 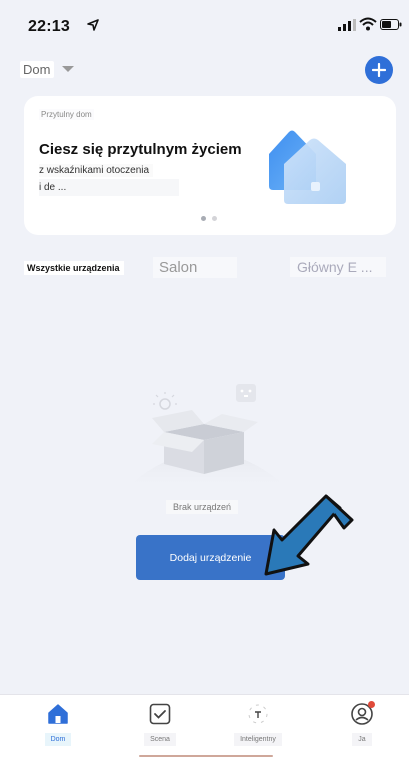 What do you see at coordinates (160, 714) in the screenshot?
I see `checkbox-icon` at bounding box center [160, 714].